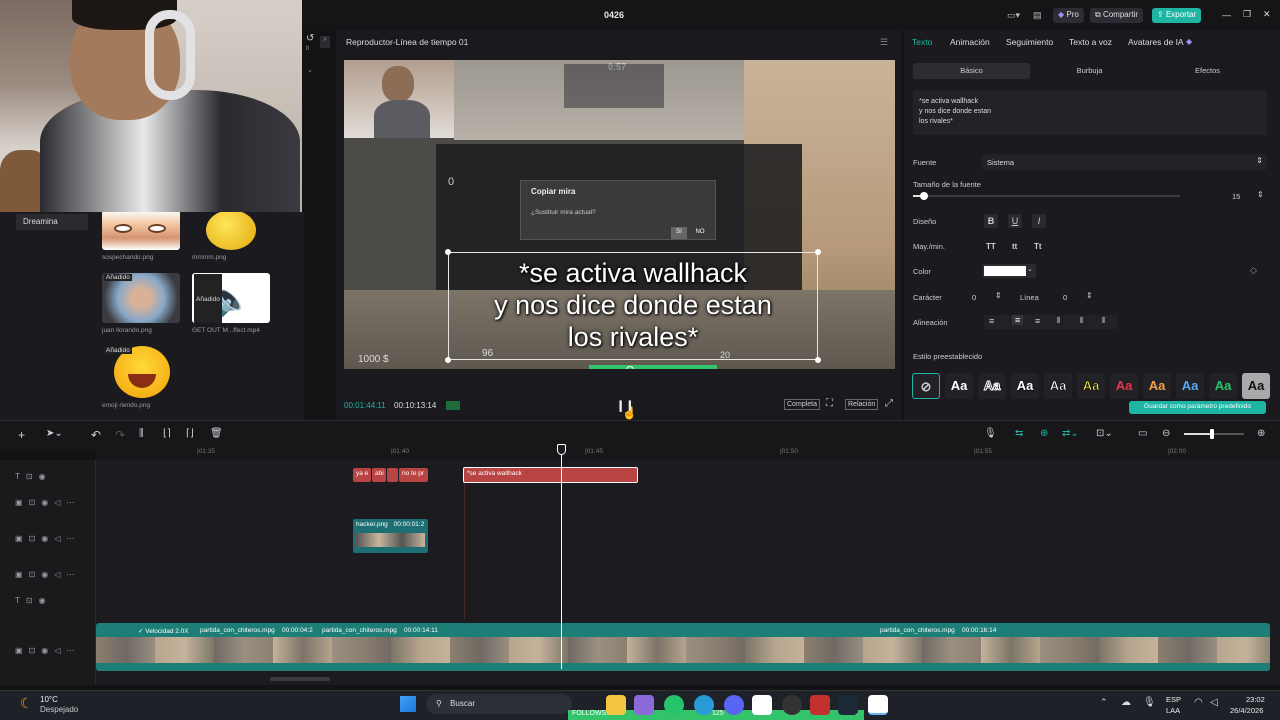 The height and width of the screenshot is (720, 1280). I want to click on preset-none-icon: ⊘, so click(926, 386).